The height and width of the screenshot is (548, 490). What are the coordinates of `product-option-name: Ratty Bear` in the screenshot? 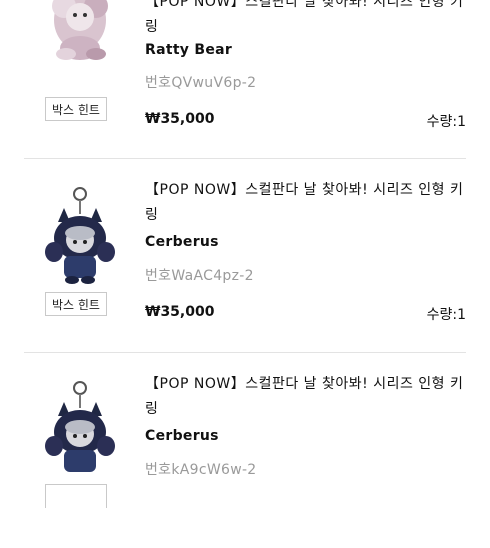 It's located at (189, 50).